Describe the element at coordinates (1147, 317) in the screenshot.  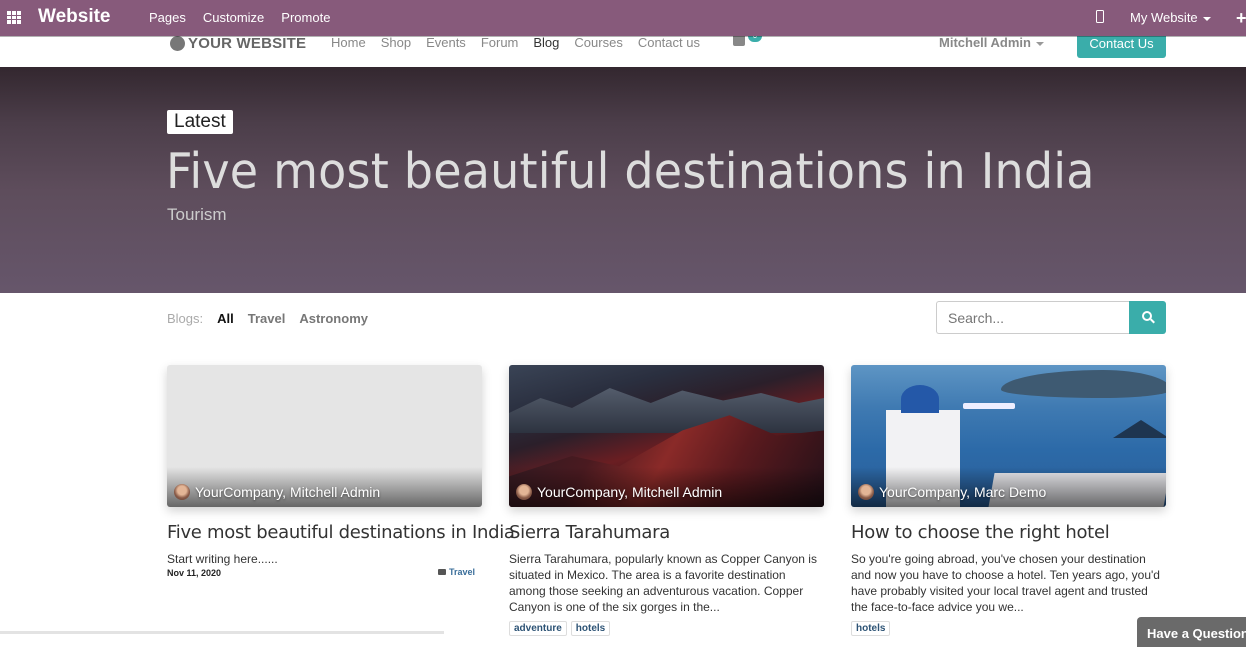
I see `search-button` at that location.